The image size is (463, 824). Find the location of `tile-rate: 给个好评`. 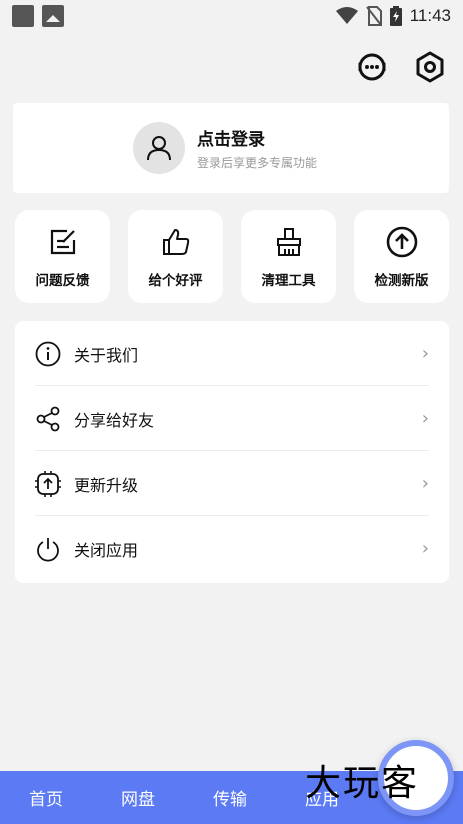

tile-rate: 给个好评 is located at coordinates (175, 256).